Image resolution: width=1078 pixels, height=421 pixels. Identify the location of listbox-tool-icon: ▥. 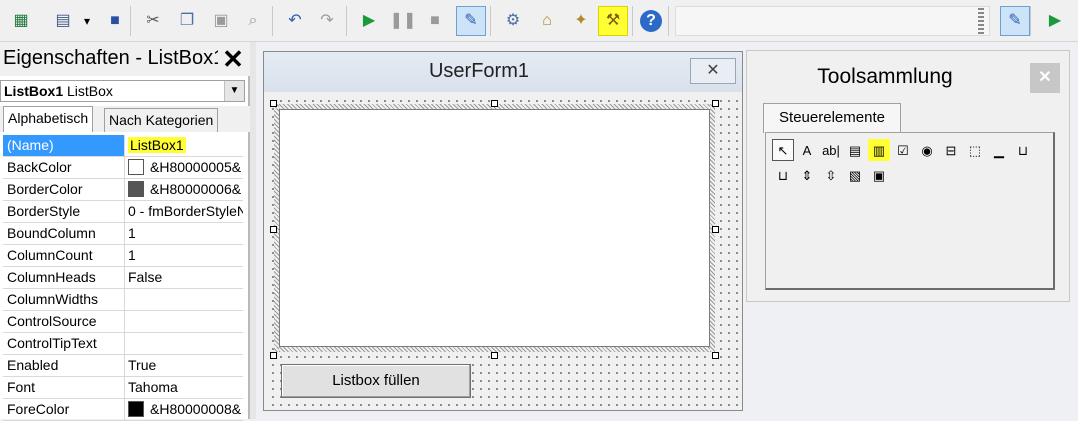
(879, 150).